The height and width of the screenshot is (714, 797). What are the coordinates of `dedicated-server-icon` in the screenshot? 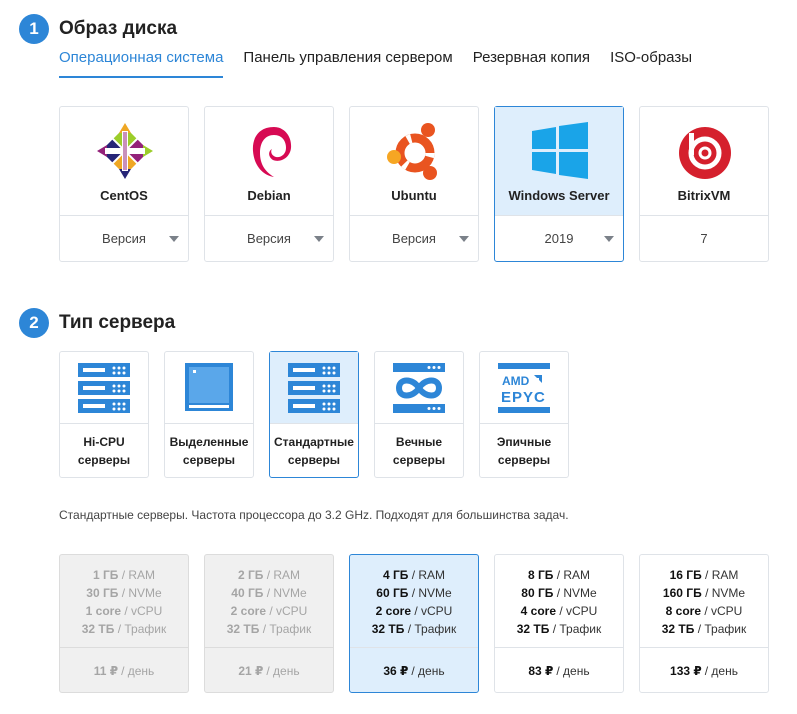 It's located at (209, 387).